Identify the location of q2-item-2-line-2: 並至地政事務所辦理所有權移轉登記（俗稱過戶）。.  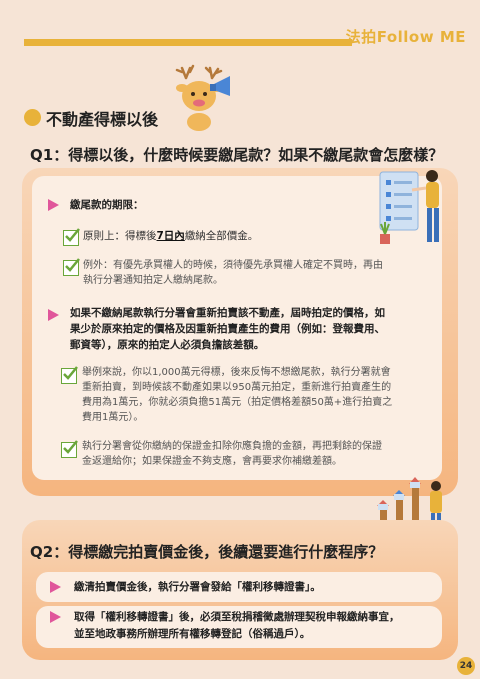
(192, 634).